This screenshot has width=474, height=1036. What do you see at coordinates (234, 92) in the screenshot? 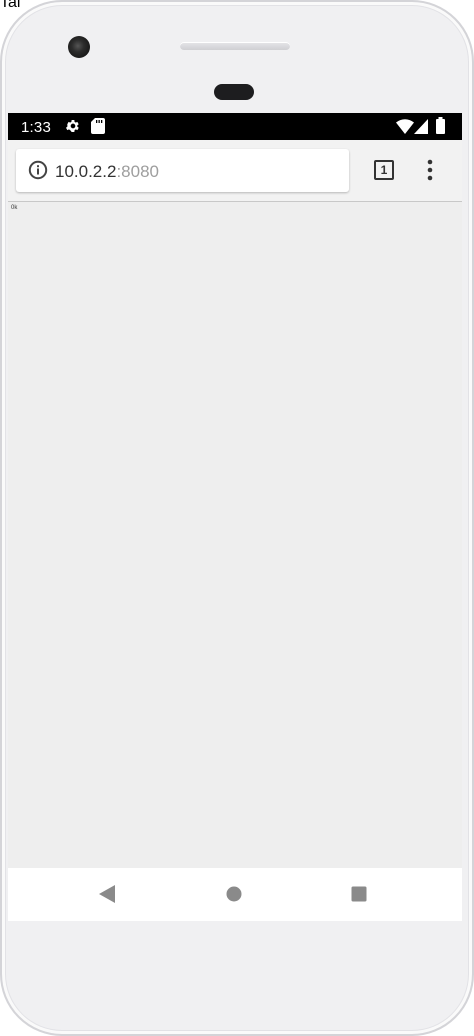
I see `proximity-sensor` at bounding box center [234, 92].